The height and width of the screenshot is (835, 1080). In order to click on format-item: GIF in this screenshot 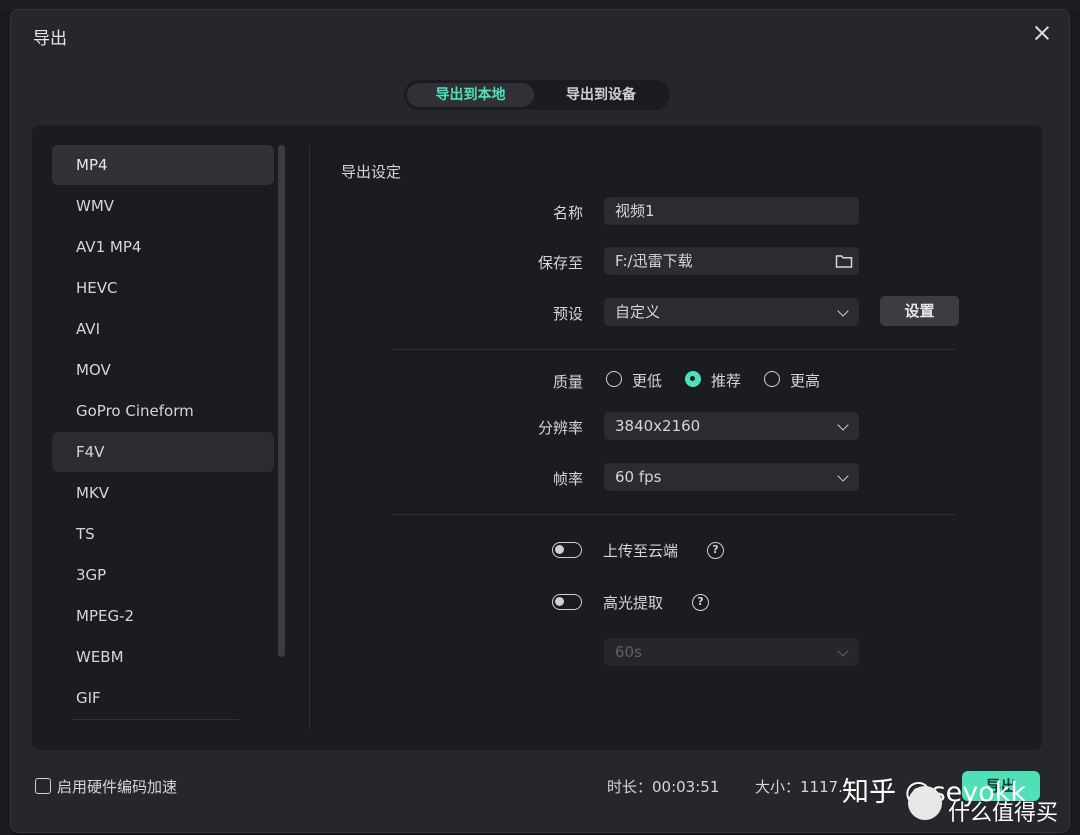, I will do `click(163, 698)`.